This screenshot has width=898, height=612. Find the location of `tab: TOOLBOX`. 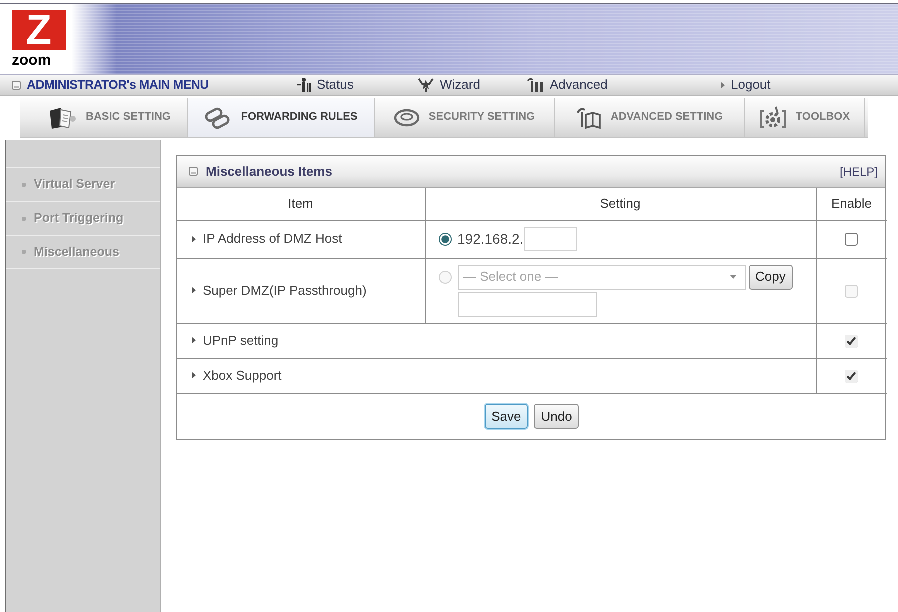

tab: TOOLBOX is located at coordinates (805, 117).